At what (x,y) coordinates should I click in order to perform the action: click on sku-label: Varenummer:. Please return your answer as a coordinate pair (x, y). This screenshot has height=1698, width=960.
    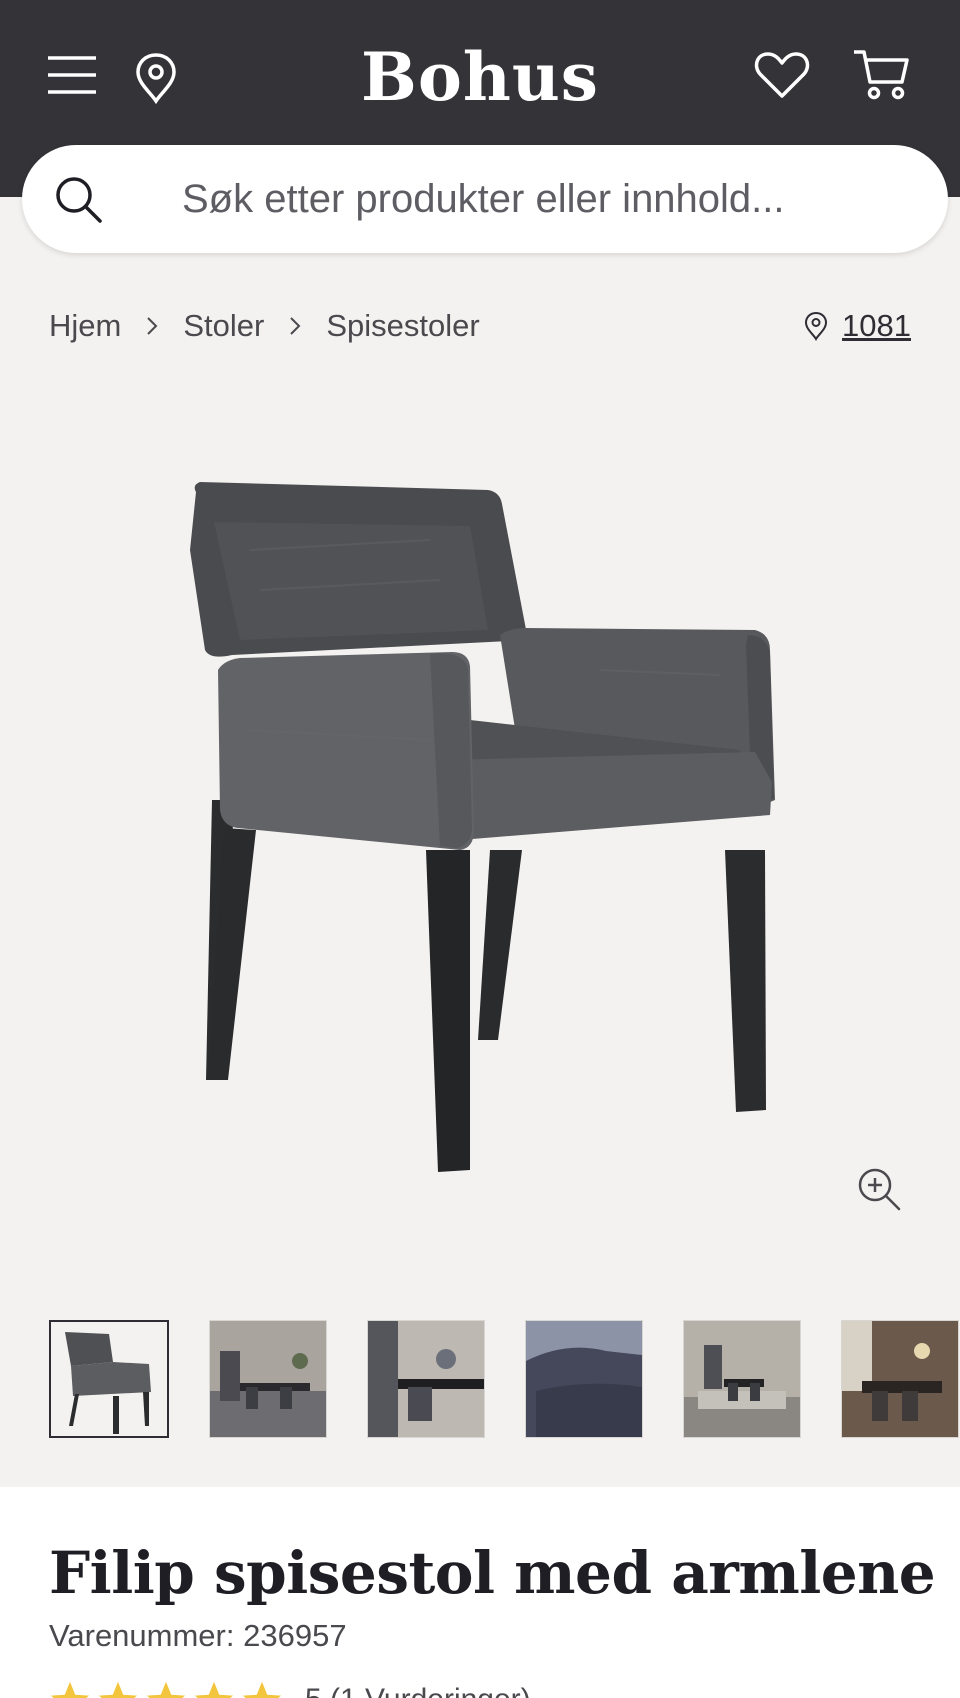
    Looking at the image, I should click on (142, 1635).